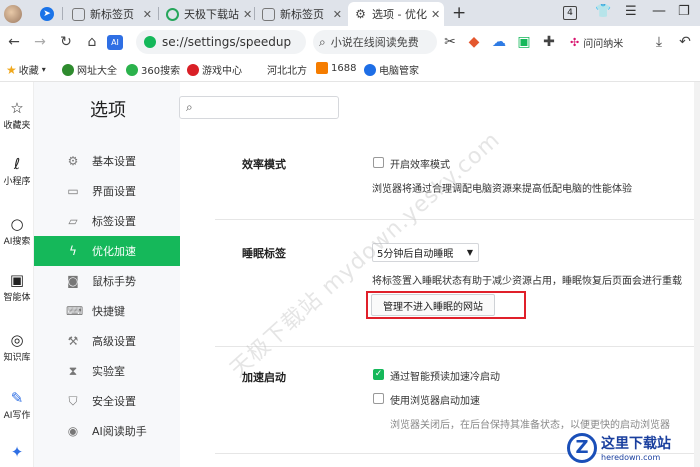 Image resolution: width=700 pixels, height=467 pixels. What do you see at coordinates (73, 370) in the screenshot?
I see `flask-icon: ⧗` at bounding box center [73, 370].